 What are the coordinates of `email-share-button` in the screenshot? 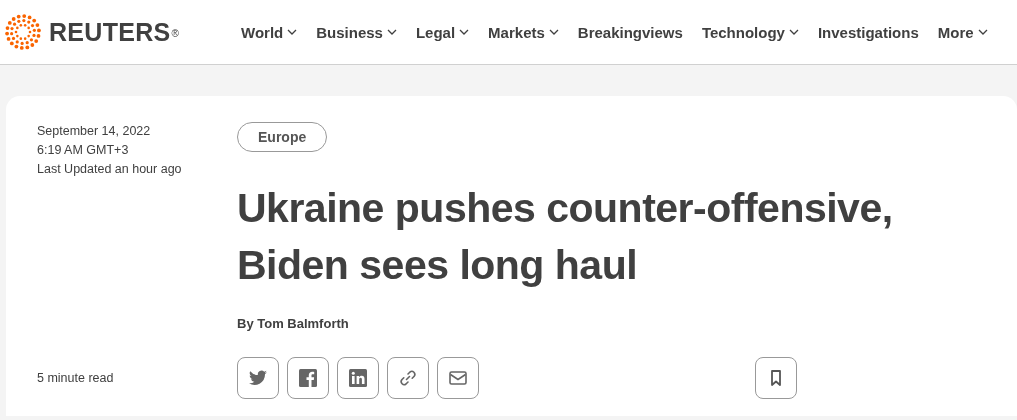 It's located at (458, 378).